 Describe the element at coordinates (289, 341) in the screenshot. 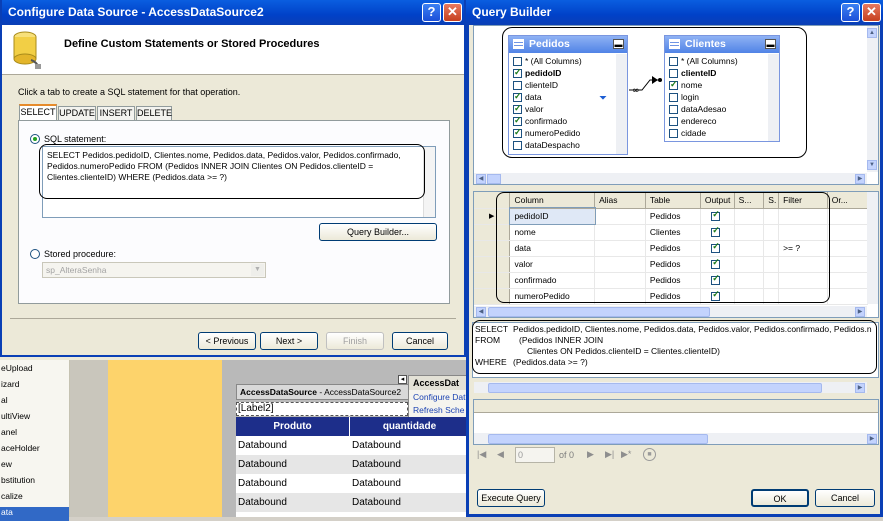

I see `next-button: Next >` at that location.